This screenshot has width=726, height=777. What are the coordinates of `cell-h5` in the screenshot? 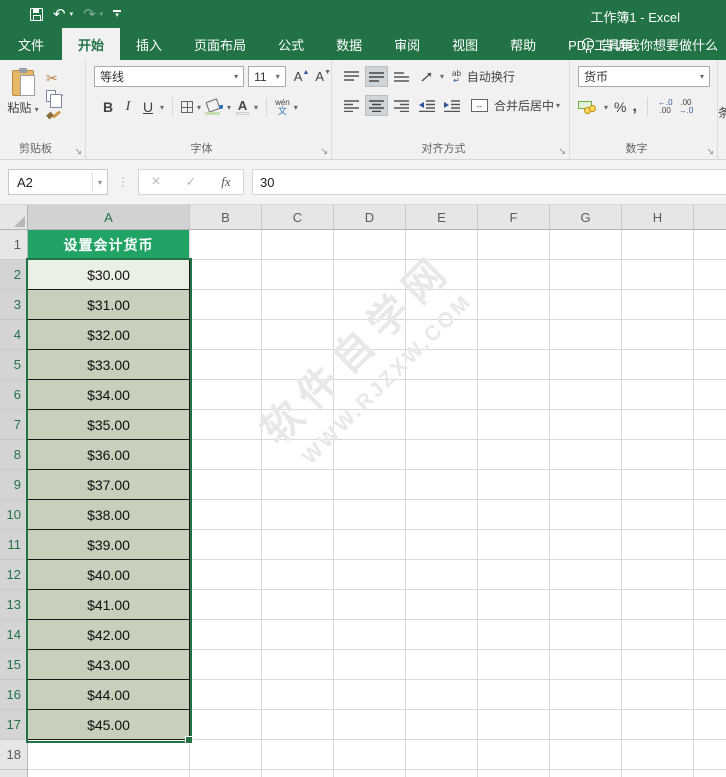 It's located at (658, 365).